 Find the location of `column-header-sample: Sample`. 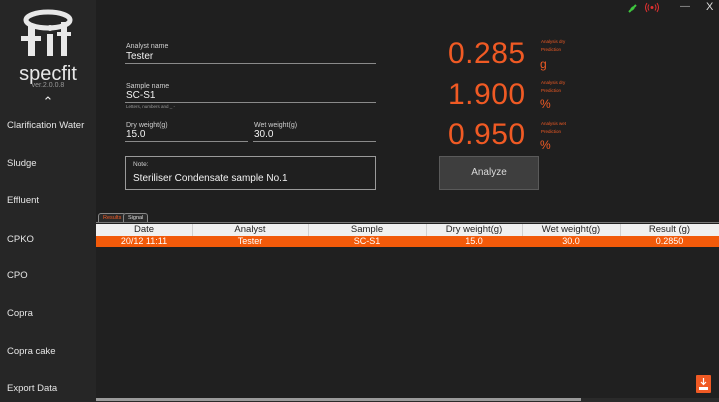

column-header-sample: Sample is located at coordinates (367, 230).